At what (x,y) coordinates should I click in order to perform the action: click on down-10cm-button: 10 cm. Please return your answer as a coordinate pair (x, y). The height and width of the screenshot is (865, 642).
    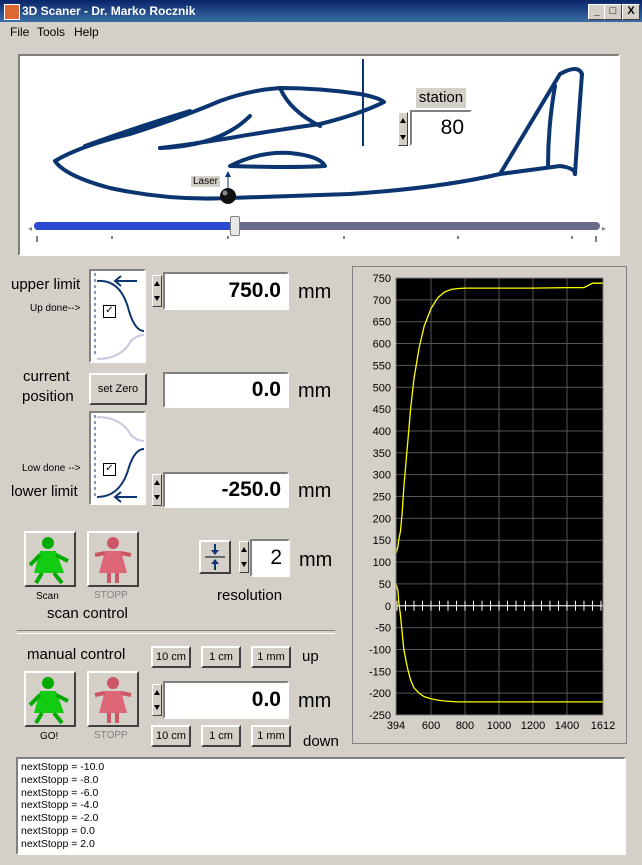
    Looking at the image, I should click on (171, 736).